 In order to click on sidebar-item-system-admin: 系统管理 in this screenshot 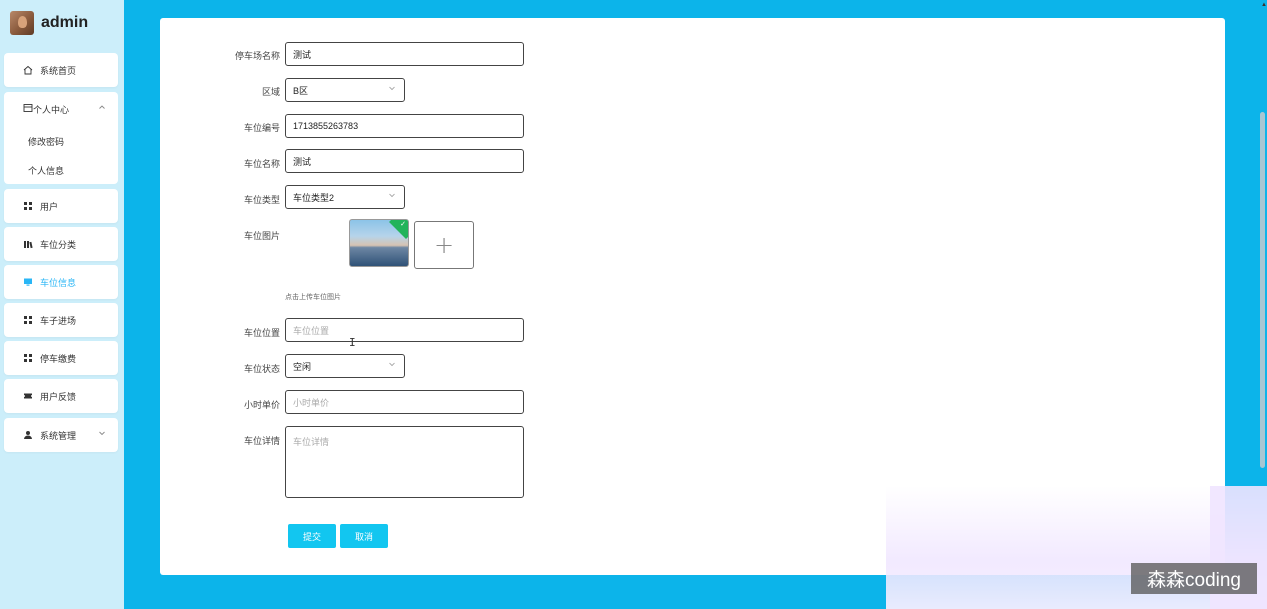, I will do `click(61, 435)`.